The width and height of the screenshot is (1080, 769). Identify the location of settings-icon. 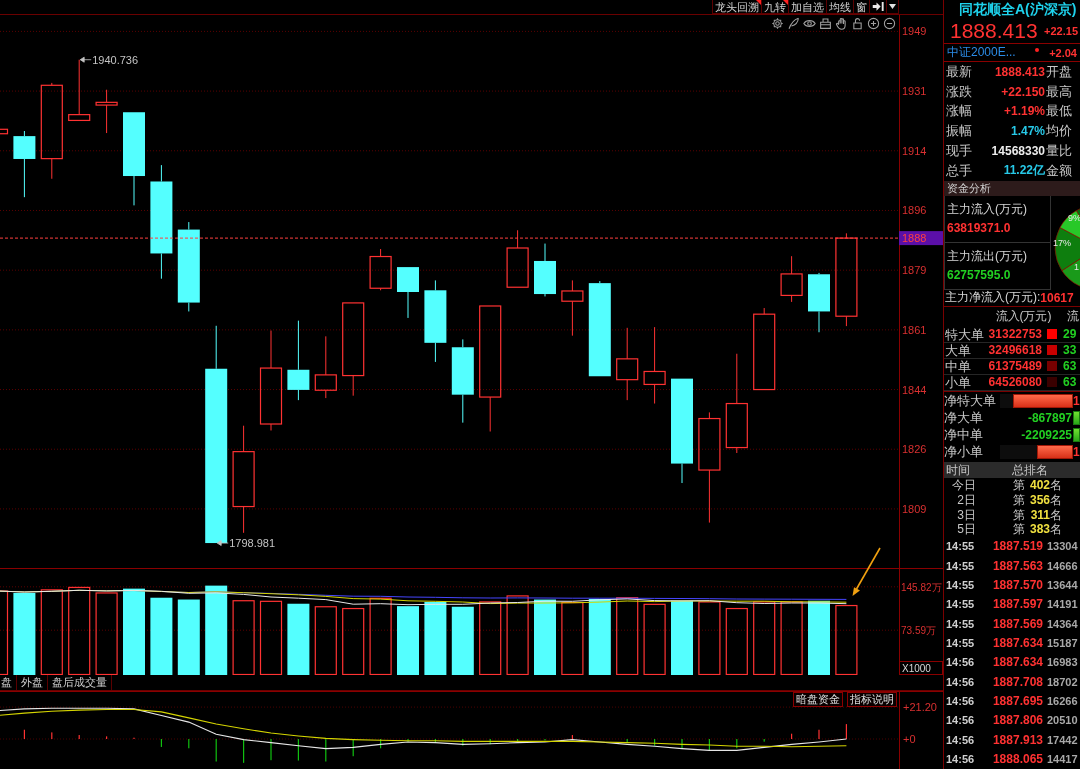
(777, 23).